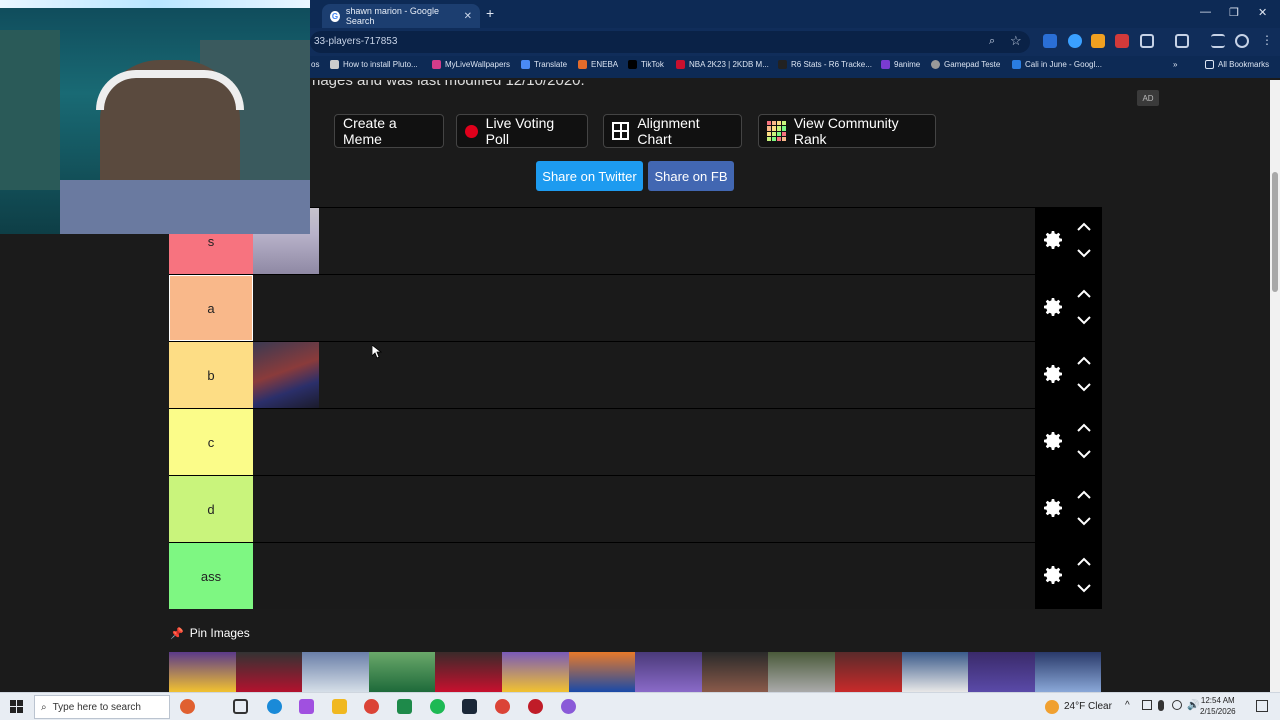 This screenshot has height=720, width=1280. I want to click on minimize-icon: —, so click(1205, 12).